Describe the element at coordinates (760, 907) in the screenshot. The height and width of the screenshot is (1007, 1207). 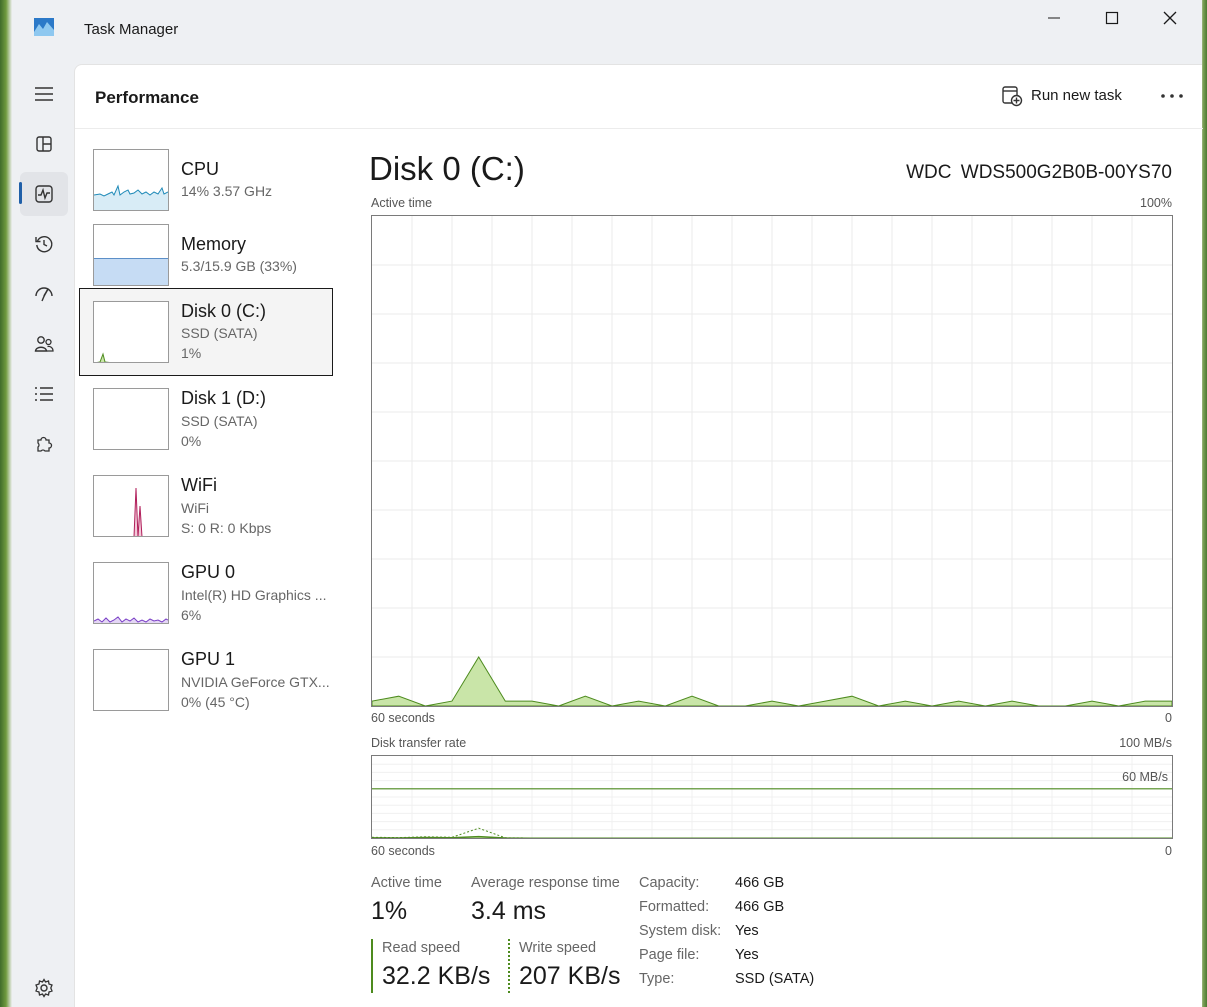
I see `formatted-value: 466 GB` at that location.